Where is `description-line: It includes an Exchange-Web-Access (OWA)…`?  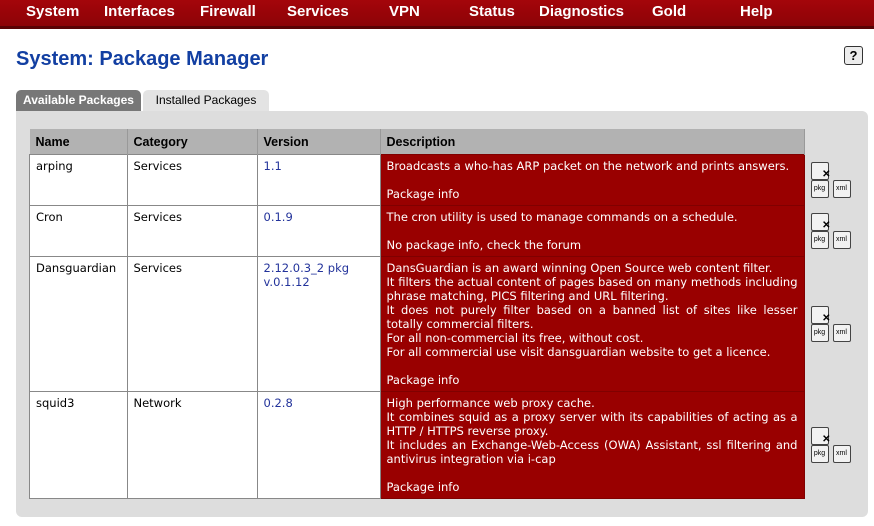 description-line: It includes an Exchange-Web-Access (OWA)… is located at coordinates (592, 452).